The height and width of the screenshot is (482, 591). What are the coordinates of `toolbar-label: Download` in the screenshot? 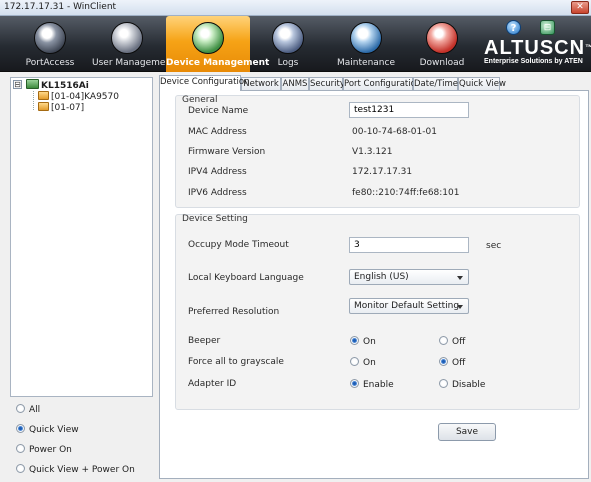 It's located at (442, 63).